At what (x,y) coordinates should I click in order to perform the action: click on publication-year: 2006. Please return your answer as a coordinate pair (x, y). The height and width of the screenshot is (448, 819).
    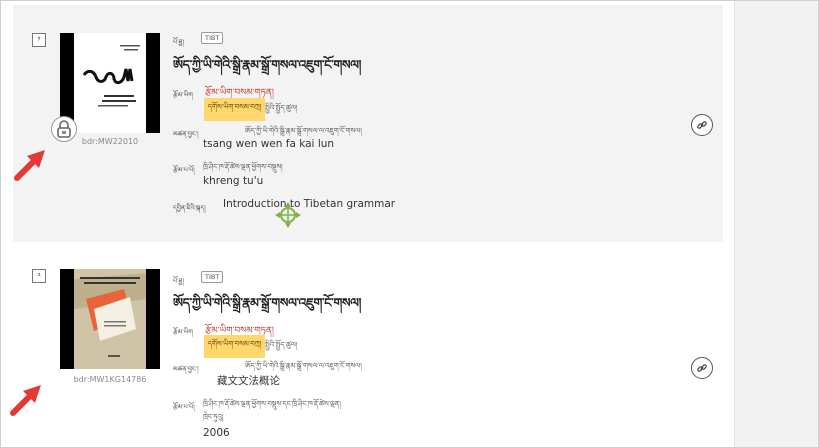
    Looking at the image, I should click on (216, 433).